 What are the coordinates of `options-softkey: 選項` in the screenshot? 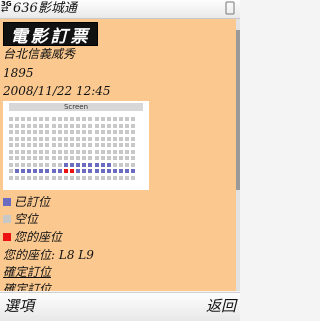 It's located at (19, 306).